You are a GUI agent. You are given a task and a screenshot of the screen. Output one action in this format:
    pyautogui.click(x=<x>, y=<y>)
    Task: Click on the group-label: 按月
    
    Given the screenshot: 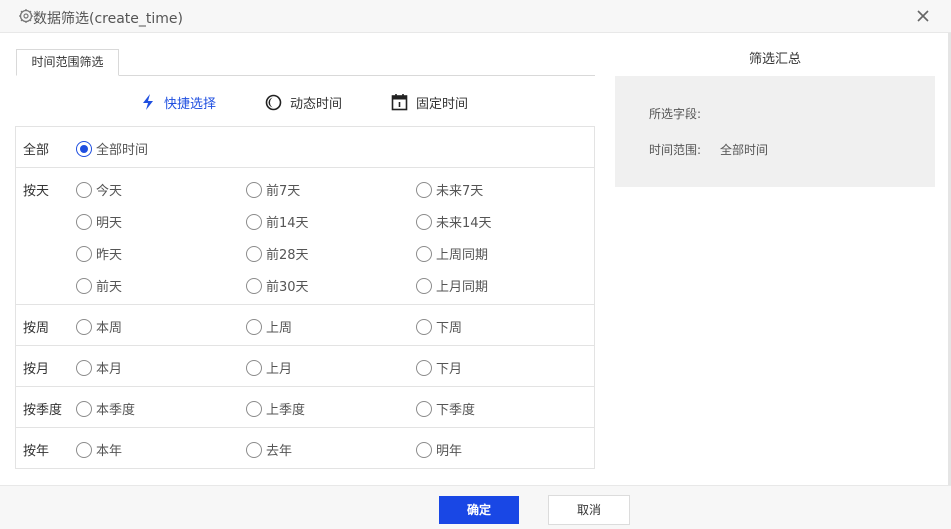 What is the action you would take?
    pyautogui.click(x=36, y=369)
    